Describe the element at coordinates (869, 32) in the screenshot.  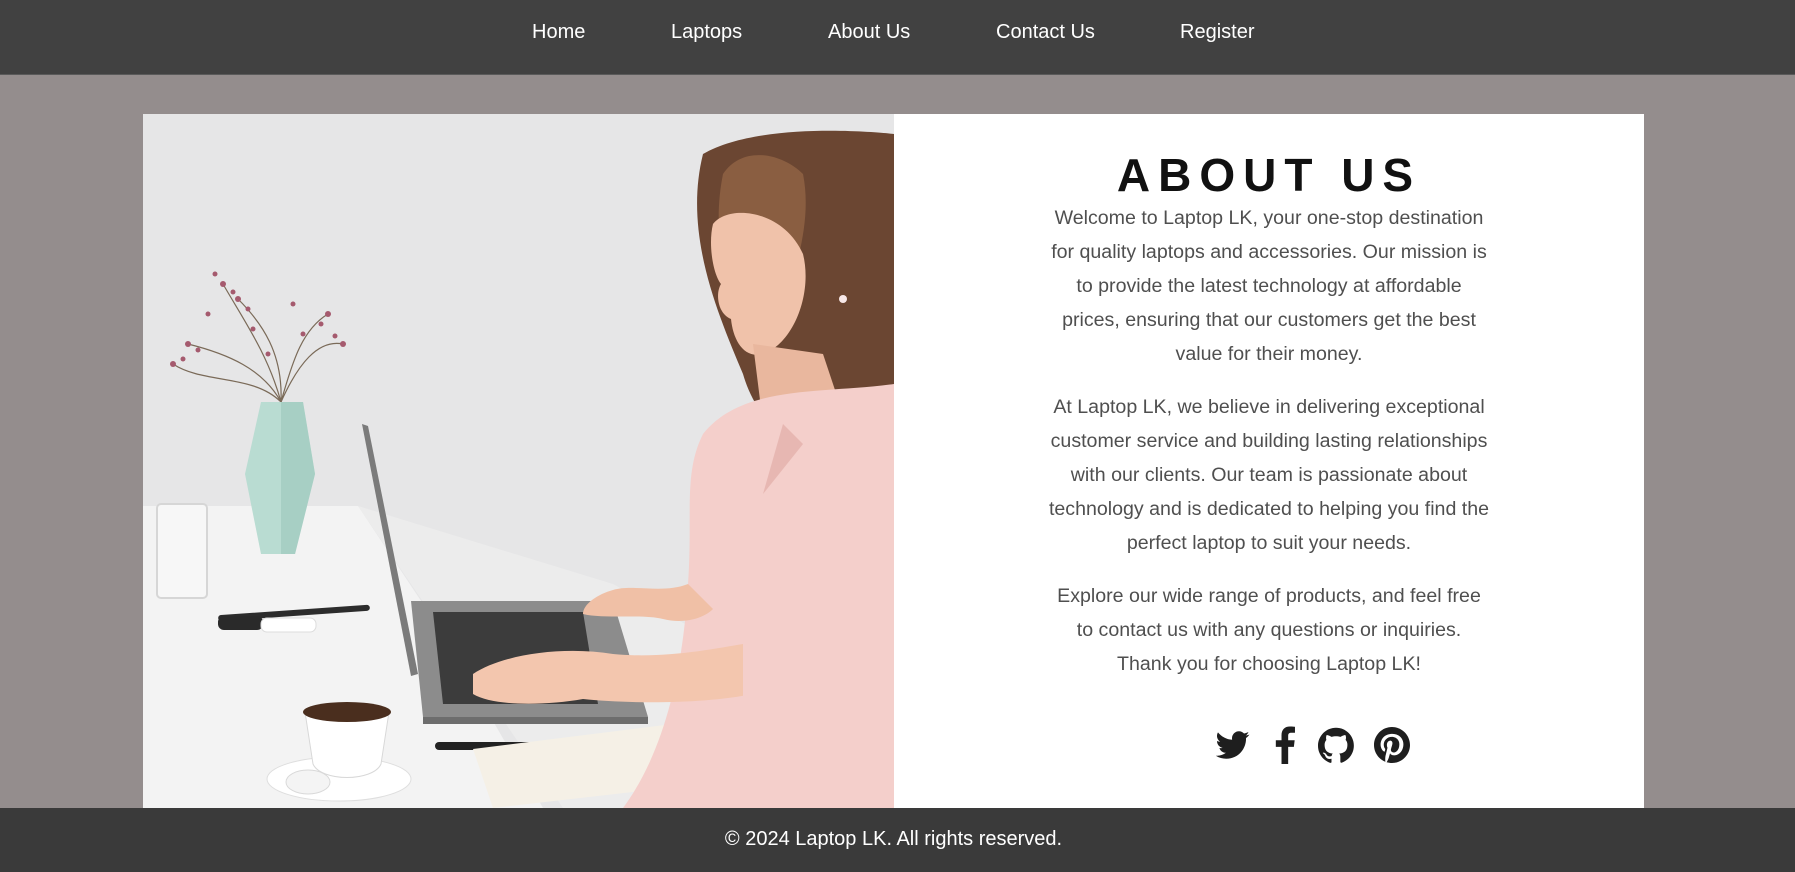
I see `nav-about-us-link: About Us` at that location.